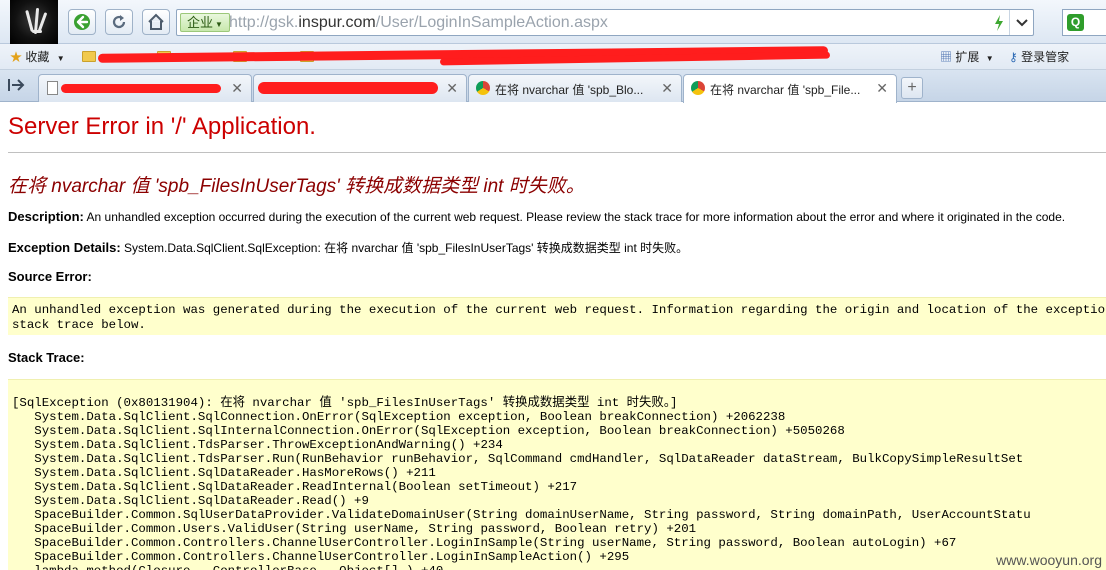  I want to click on stack-trace-heading: Stack Trace:, so click(46, 357).